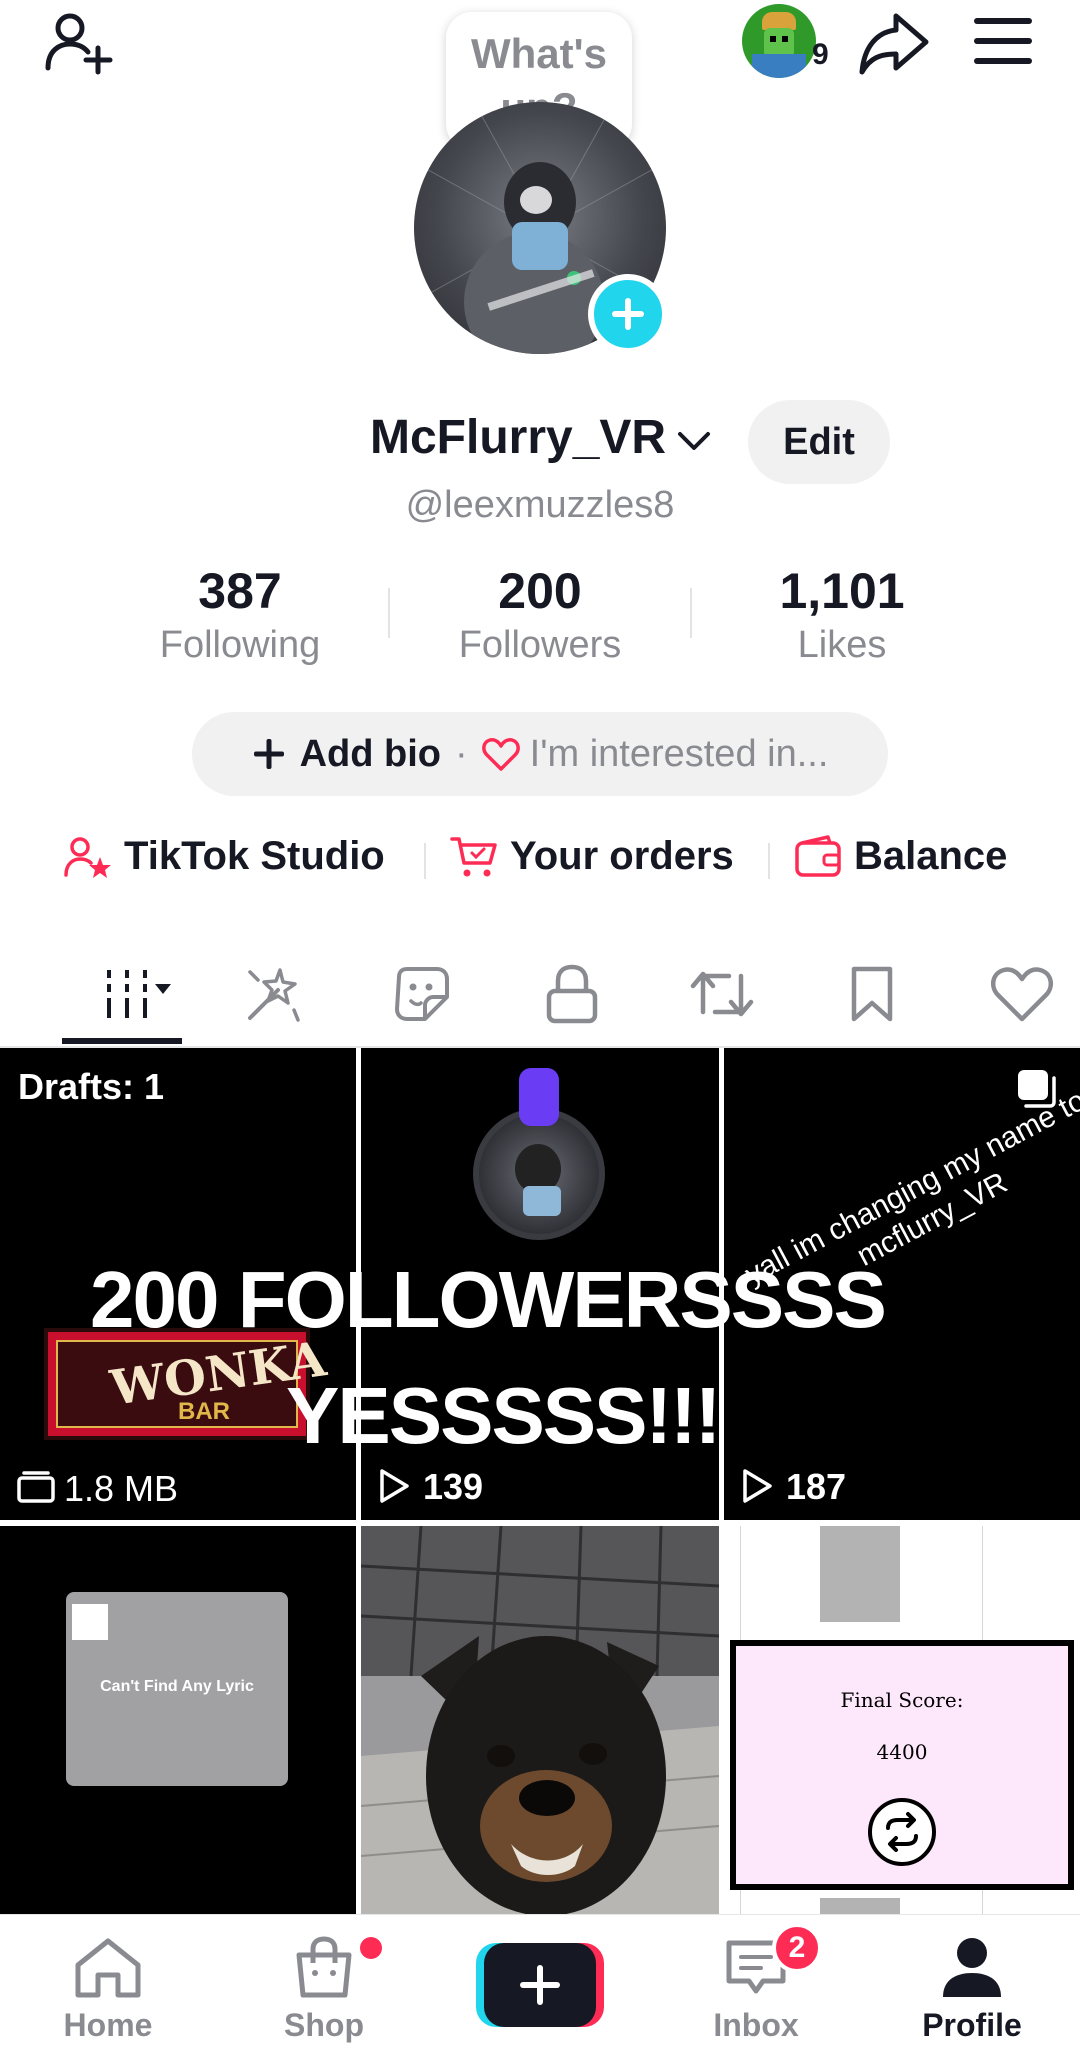 The width and height of the screenshot is (1080, 2069). I want to click on tab-videos, so click(130, 994).